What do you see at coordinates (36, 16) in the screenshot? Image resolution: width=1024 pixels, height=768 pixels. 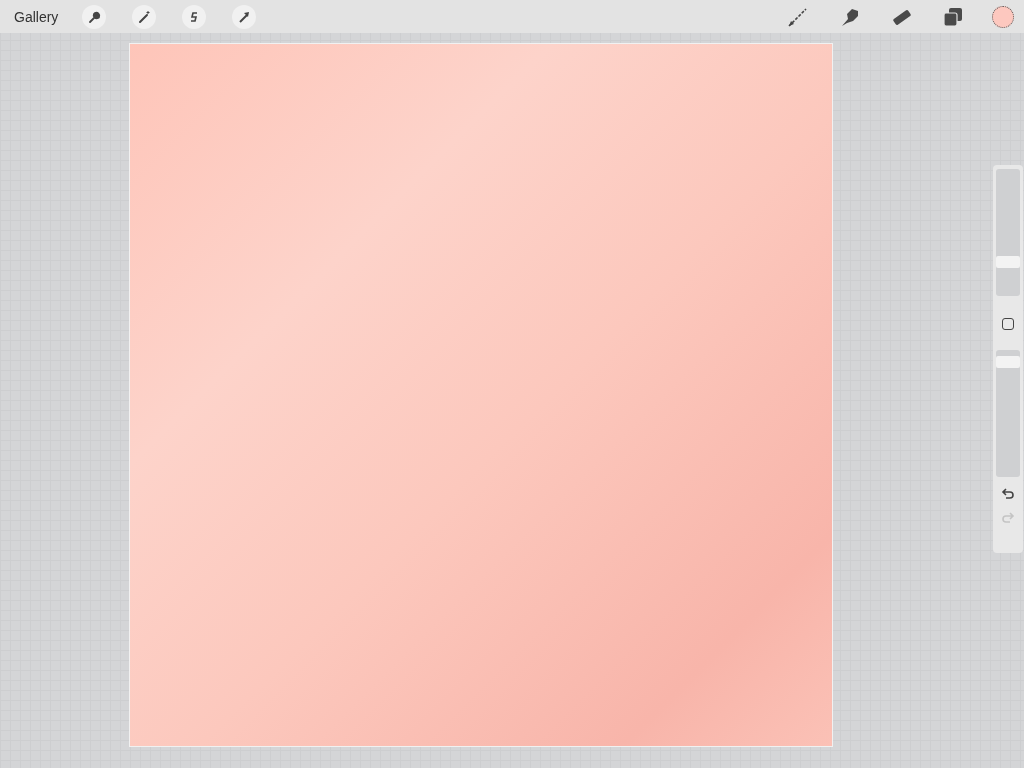 I see `gallery-link: Gallery` at bounding box center [36, 16].